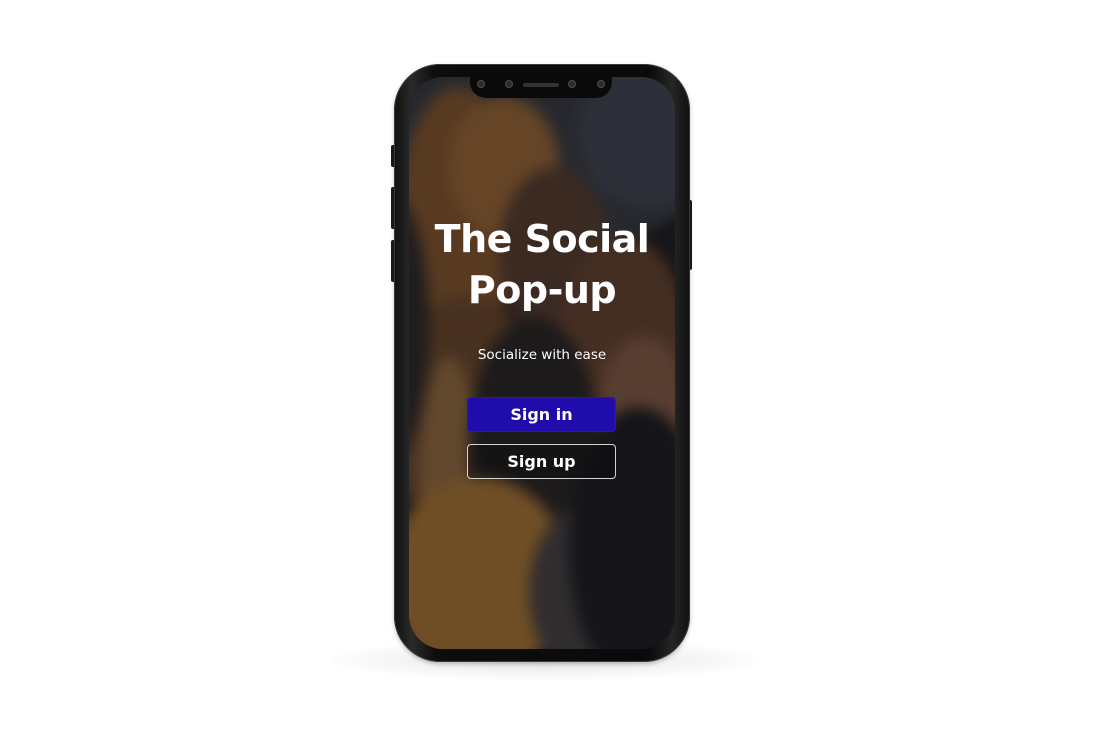 The height and width of the screenshot is (731, 1096). Describe the element at coordinates (541, 85) in the screenshot. I see `earpiece-speaker` at that location.